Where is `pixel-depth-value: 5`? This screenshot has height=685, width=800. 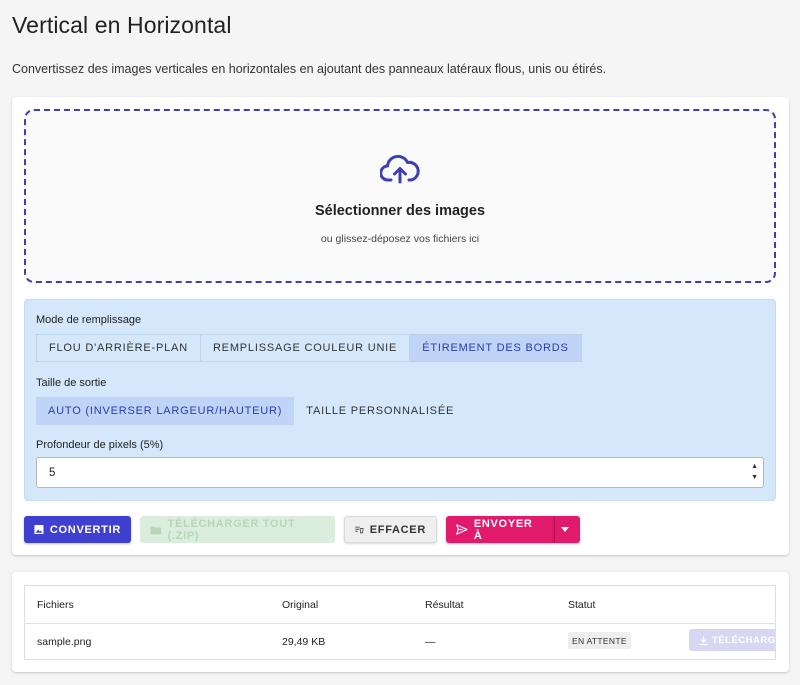
pixel-depth-value: 5 is located at coordinates (52, 472).